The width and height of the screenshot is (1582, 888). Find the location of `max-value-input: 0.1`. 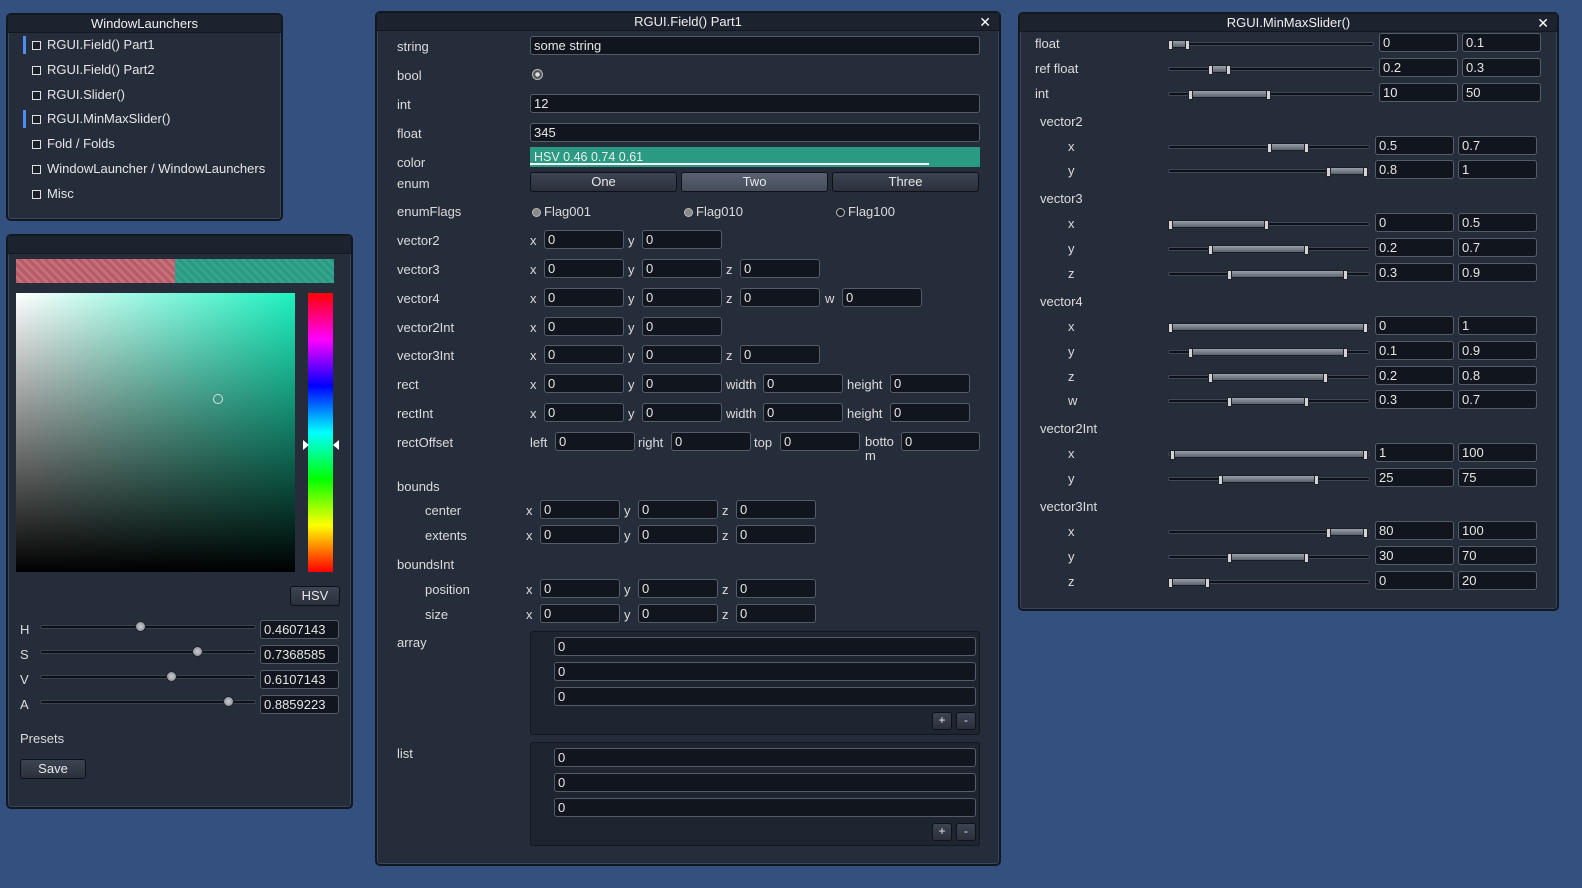

max-value-input: 0.1 is located at coordinates (1501, 42).